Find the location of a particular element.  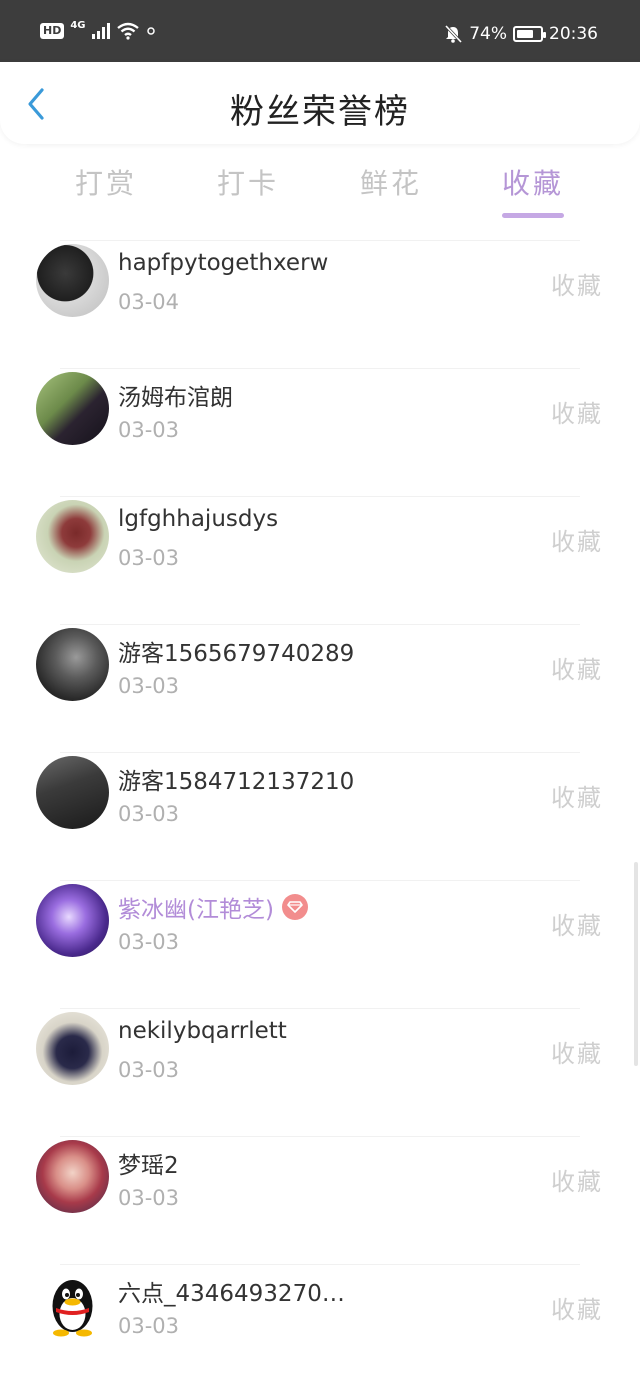

list-item: 紫冰幽(江艳芝) 03-03 收藏 is located at coordinates (320, 944).